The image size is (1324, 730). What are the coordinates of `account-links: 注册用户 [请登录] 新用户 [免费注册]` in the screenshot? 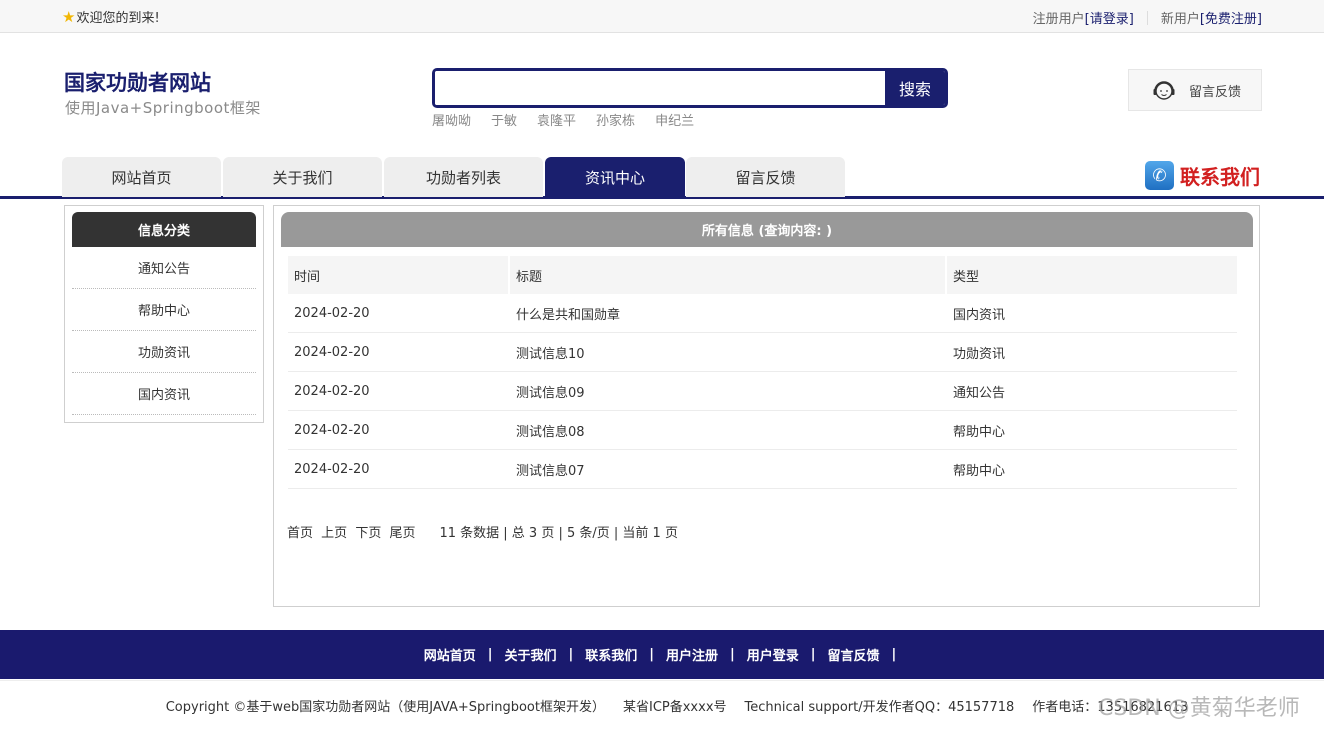 It's located at (1147, 17).